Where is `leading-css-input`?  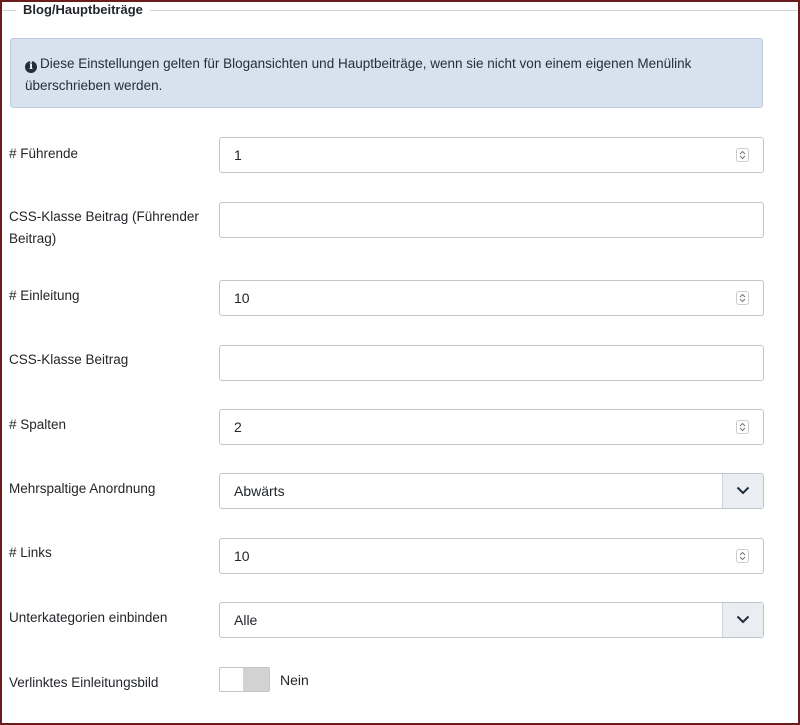
leading-css-input is located at coordinates (491, 220).